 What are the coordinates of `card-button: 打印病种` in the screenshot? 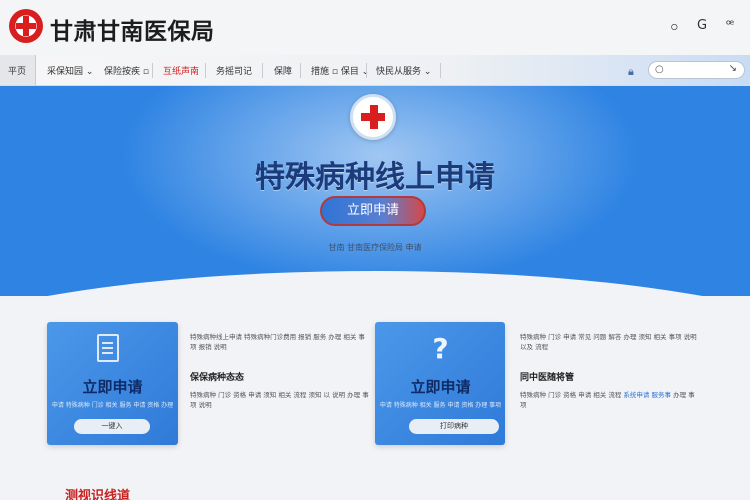 It's located at (454, 426).